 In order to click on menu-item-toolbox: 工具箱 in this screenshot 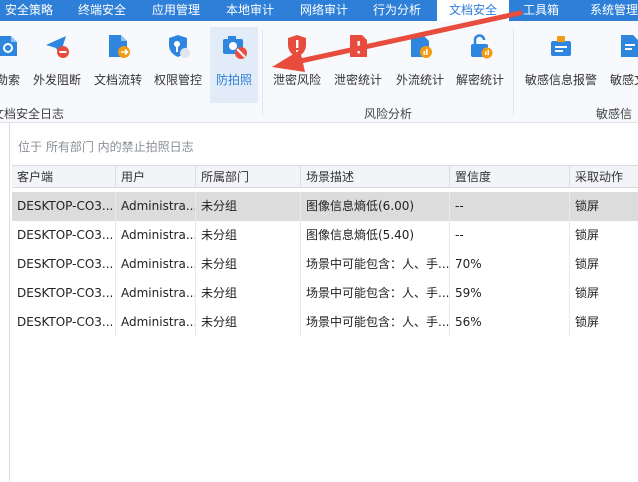, I will do `click(541, 10)`.